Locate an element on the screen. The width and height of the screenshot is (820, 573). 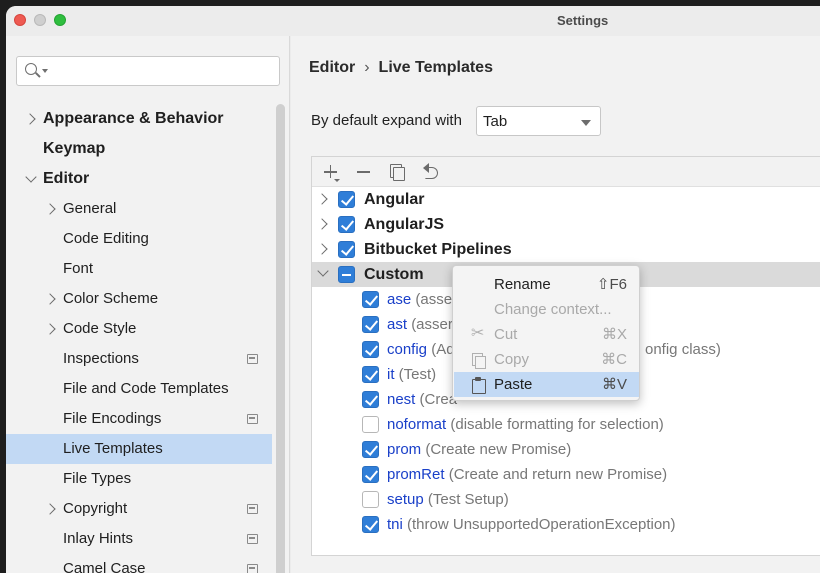
sidebar-item-label: Code Style is located at coordinates (100, 328).